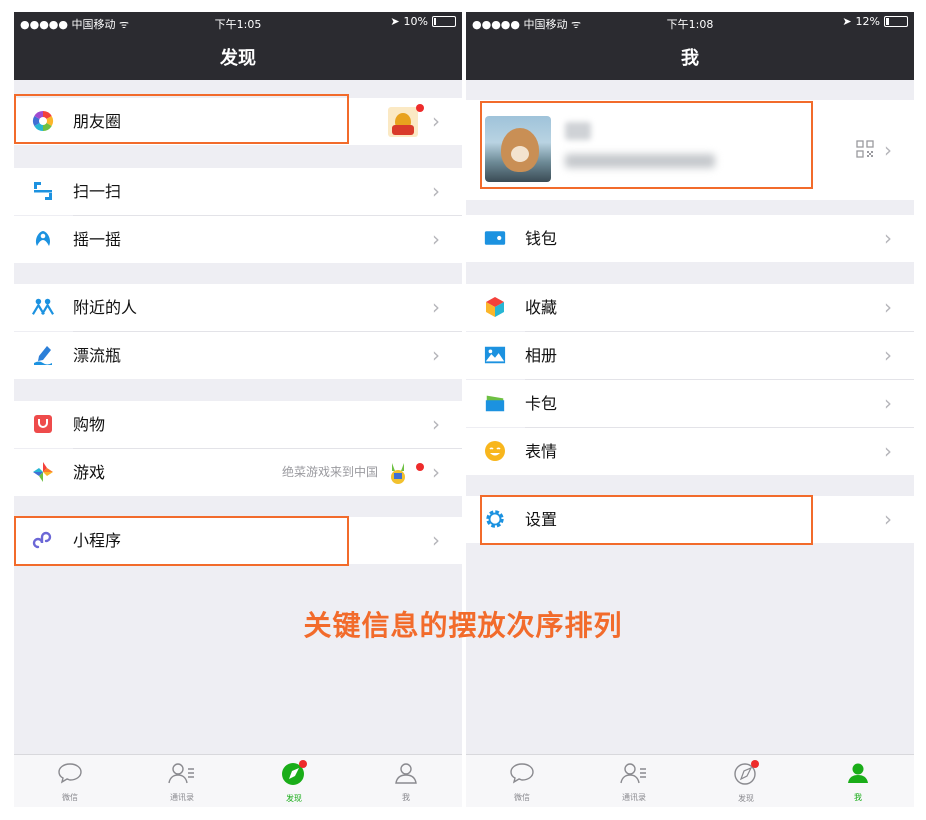 This screenshot has height=820, width=926. Describe the element at coordinates (420, 108) in the screenshot. I see `moments-new-dot` at that location.